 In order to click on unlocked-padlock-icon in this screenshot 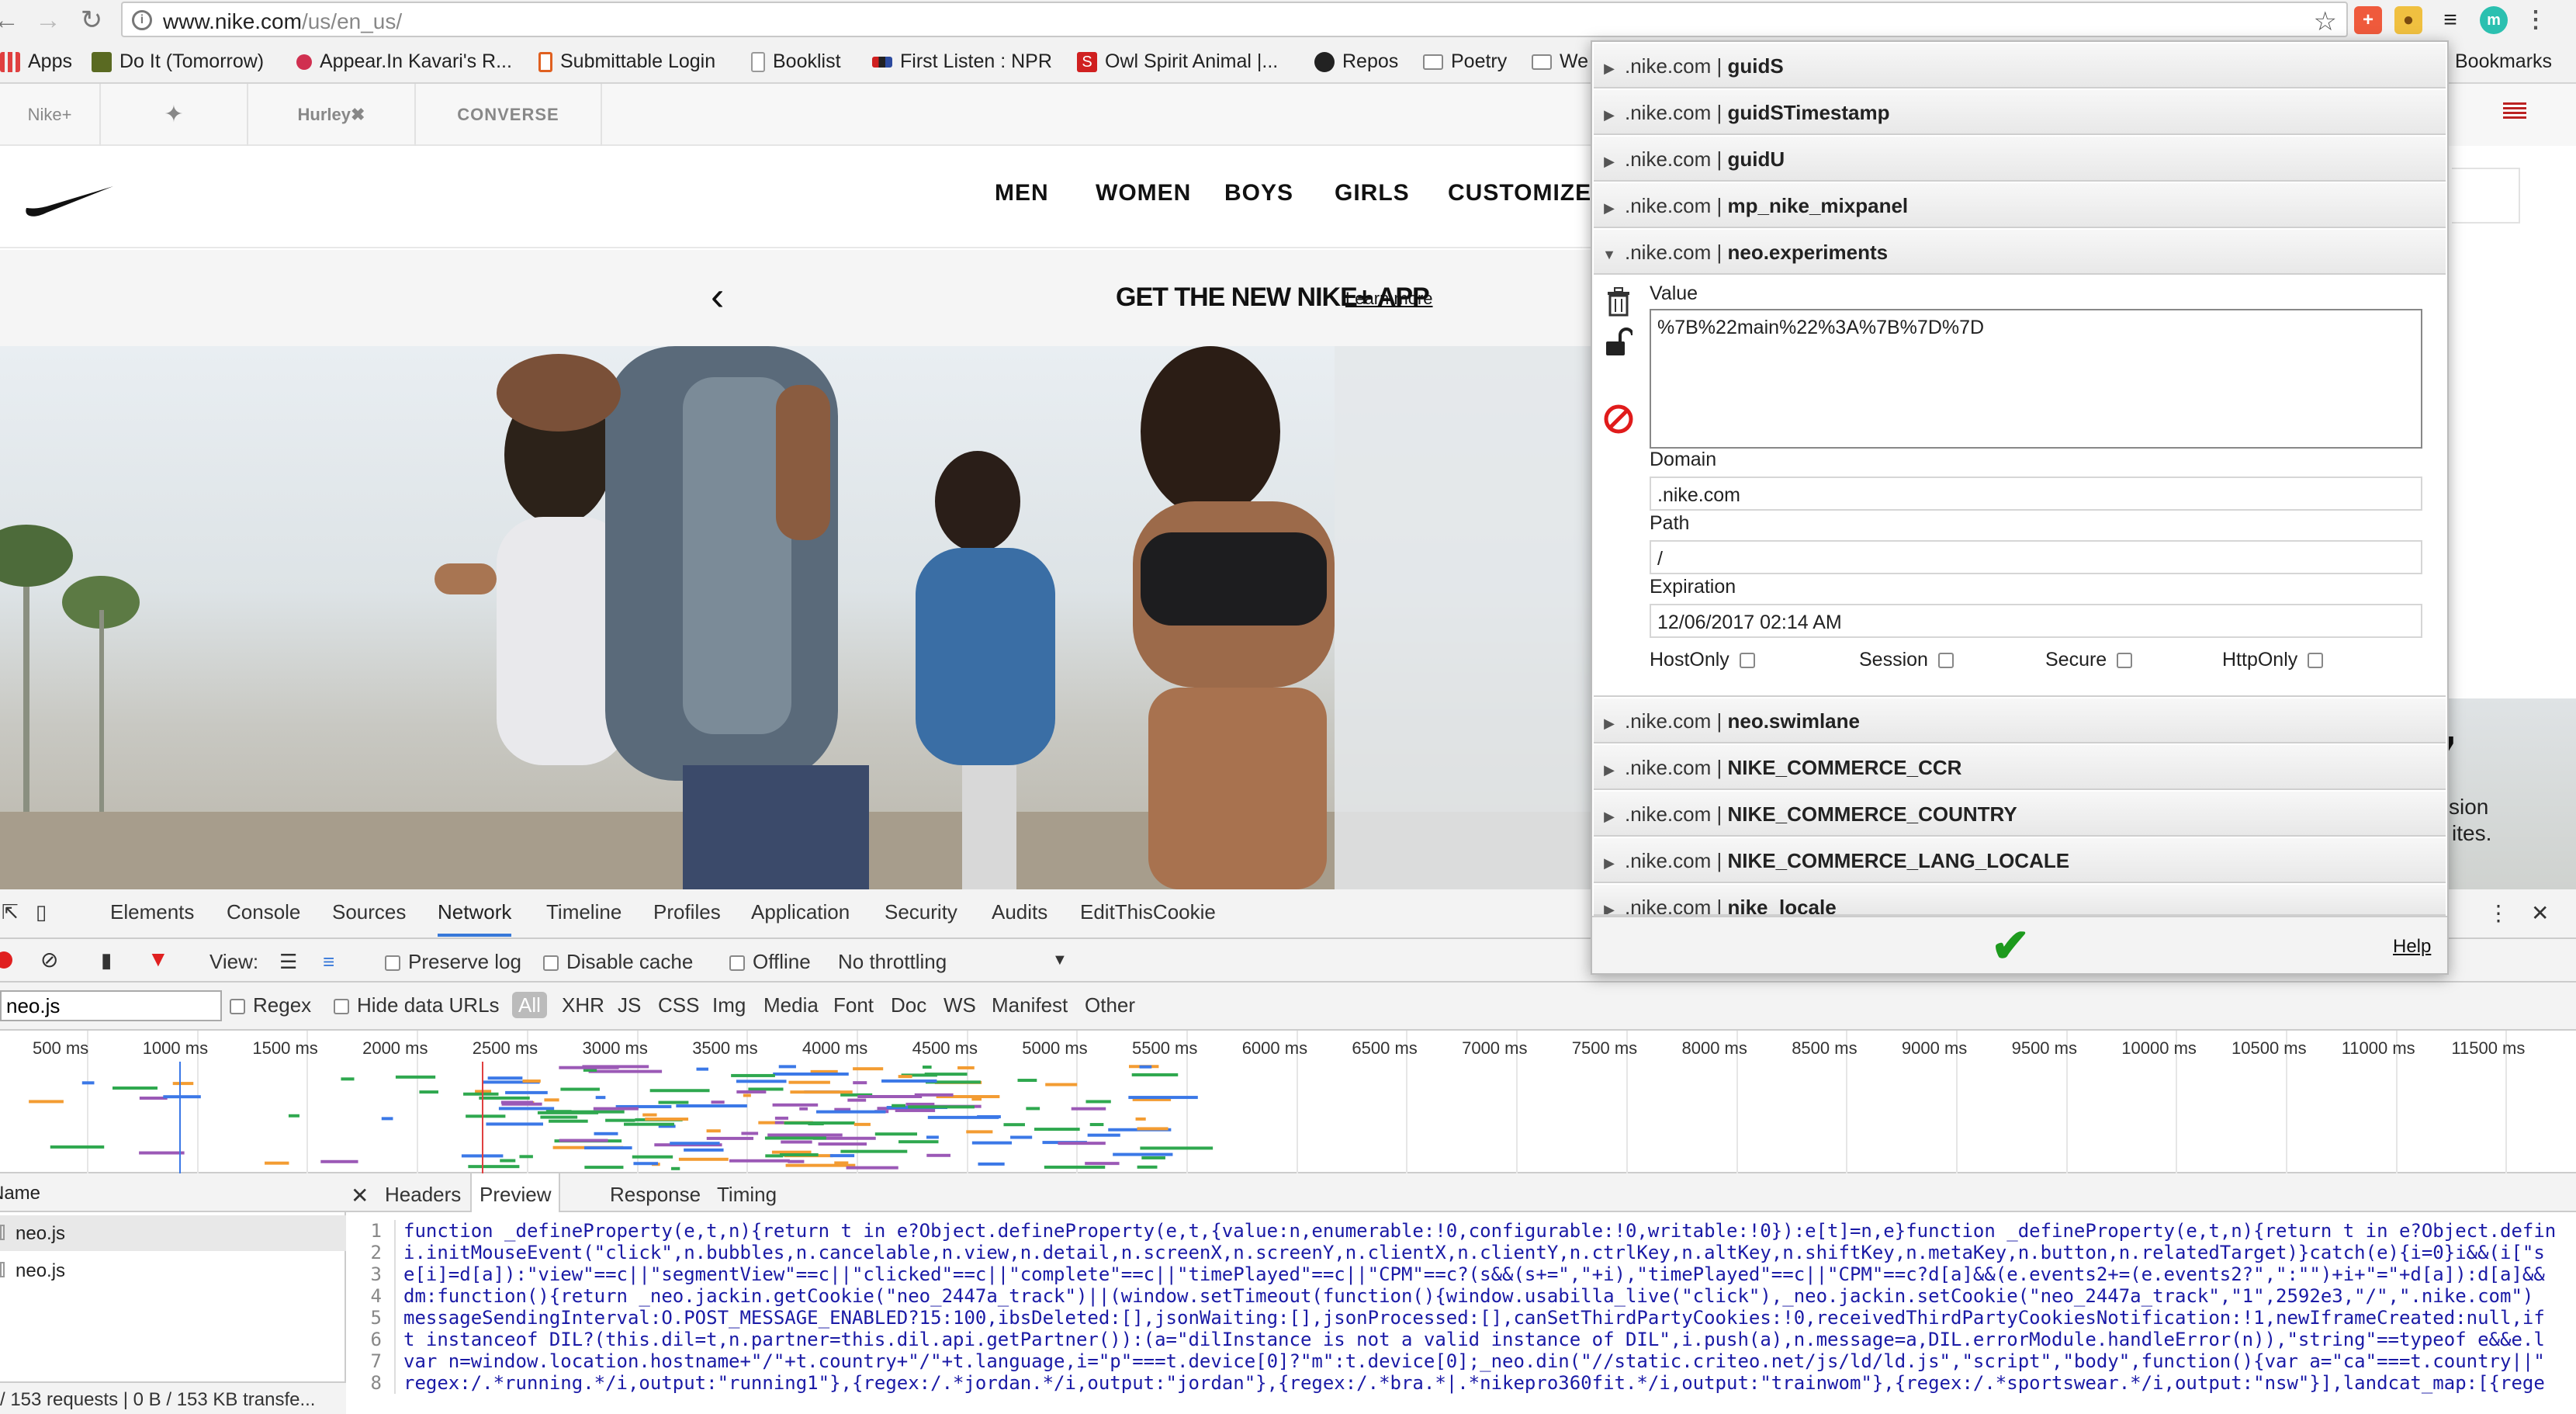, I will do `click(1619, 343)`.